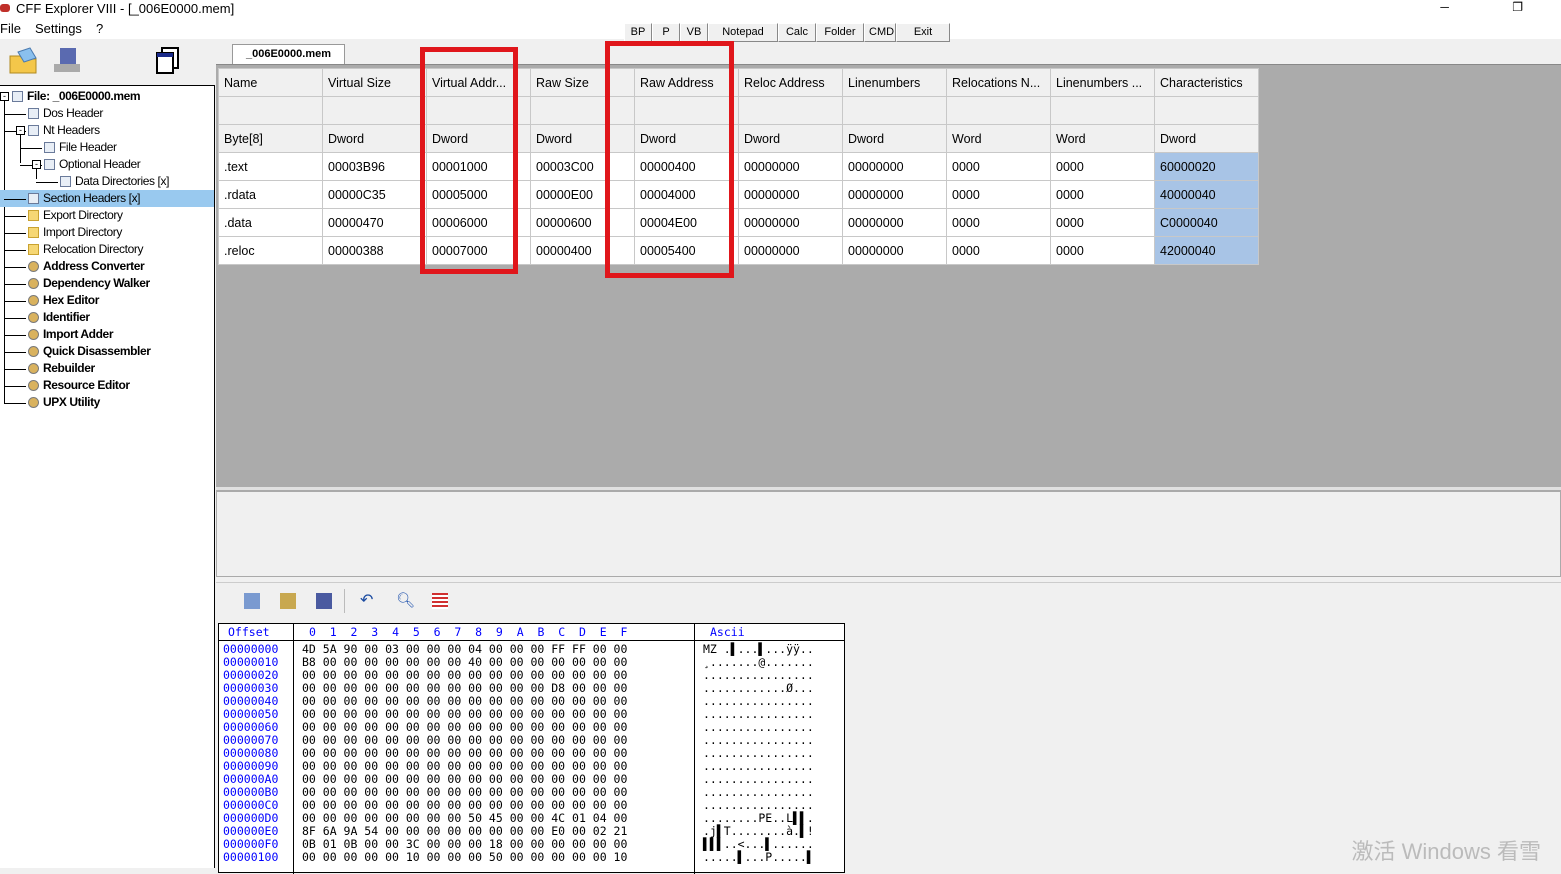 The height and width of the screenshot is (874, 1561). Describe the element at coordinates (840, 32) in the screenshot. I see `folder-button: Folder` at that location.